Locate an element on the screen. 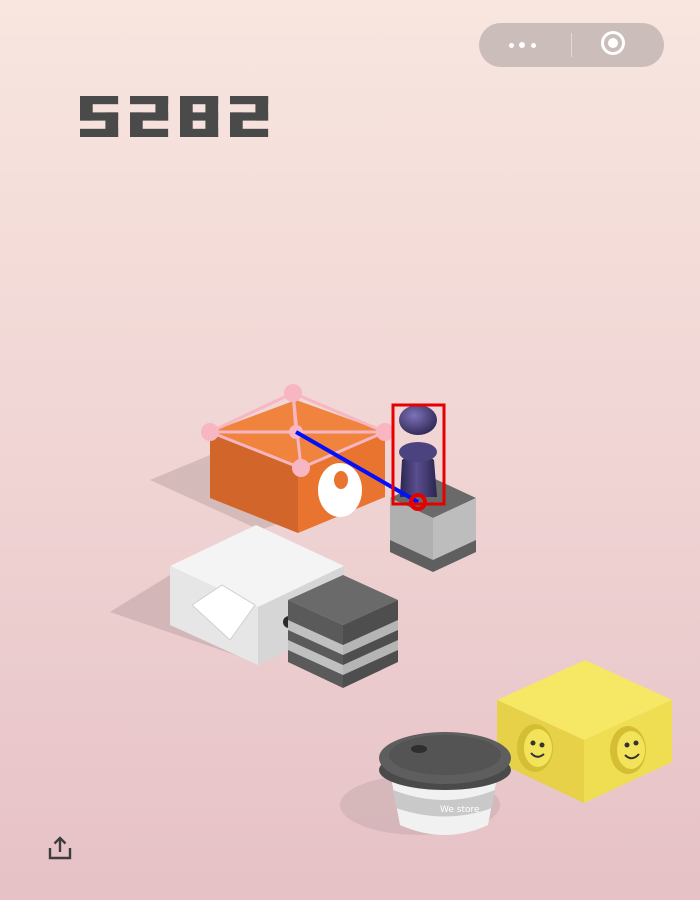  coffee-cup-block: We store is located at coordinates (425, 783).